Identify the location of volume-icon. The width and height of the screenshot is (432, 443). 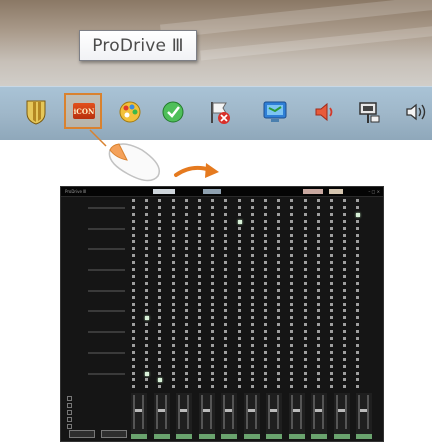
(325, 112).